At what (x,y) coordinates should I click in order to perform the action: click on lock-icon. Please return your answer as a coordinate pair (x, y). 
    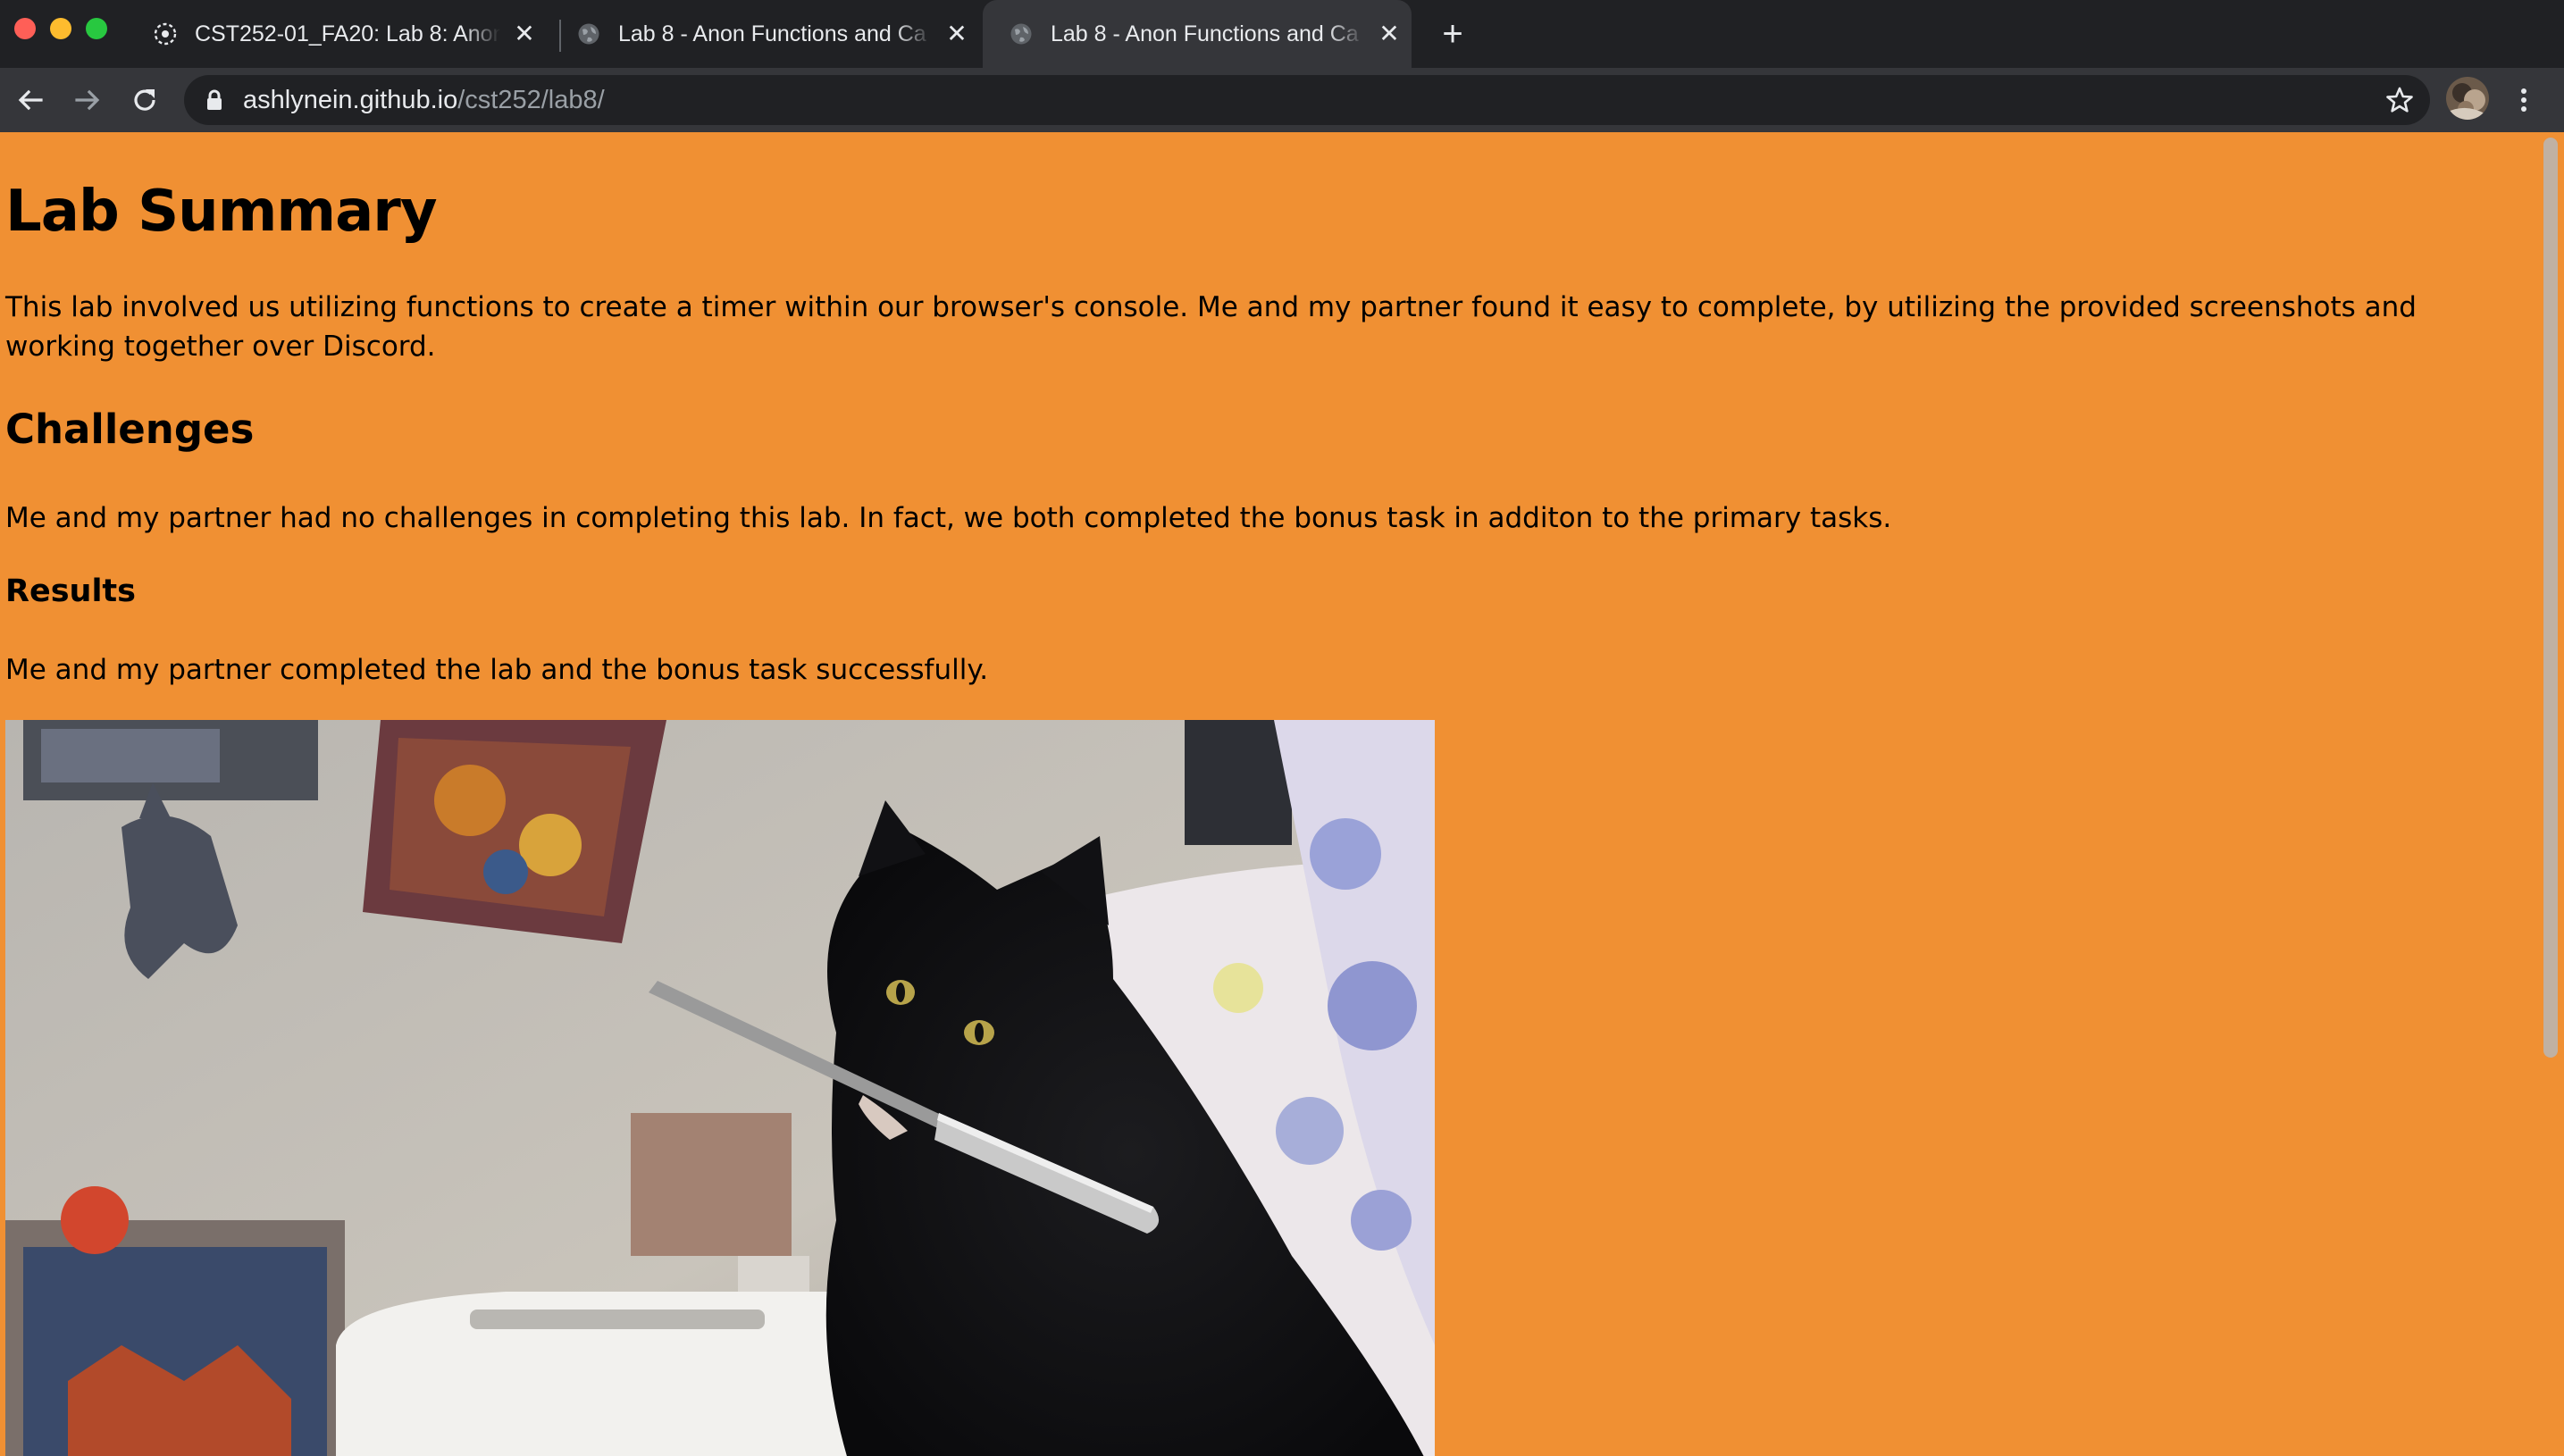
    Looking at the image, I should click on (214, 99).